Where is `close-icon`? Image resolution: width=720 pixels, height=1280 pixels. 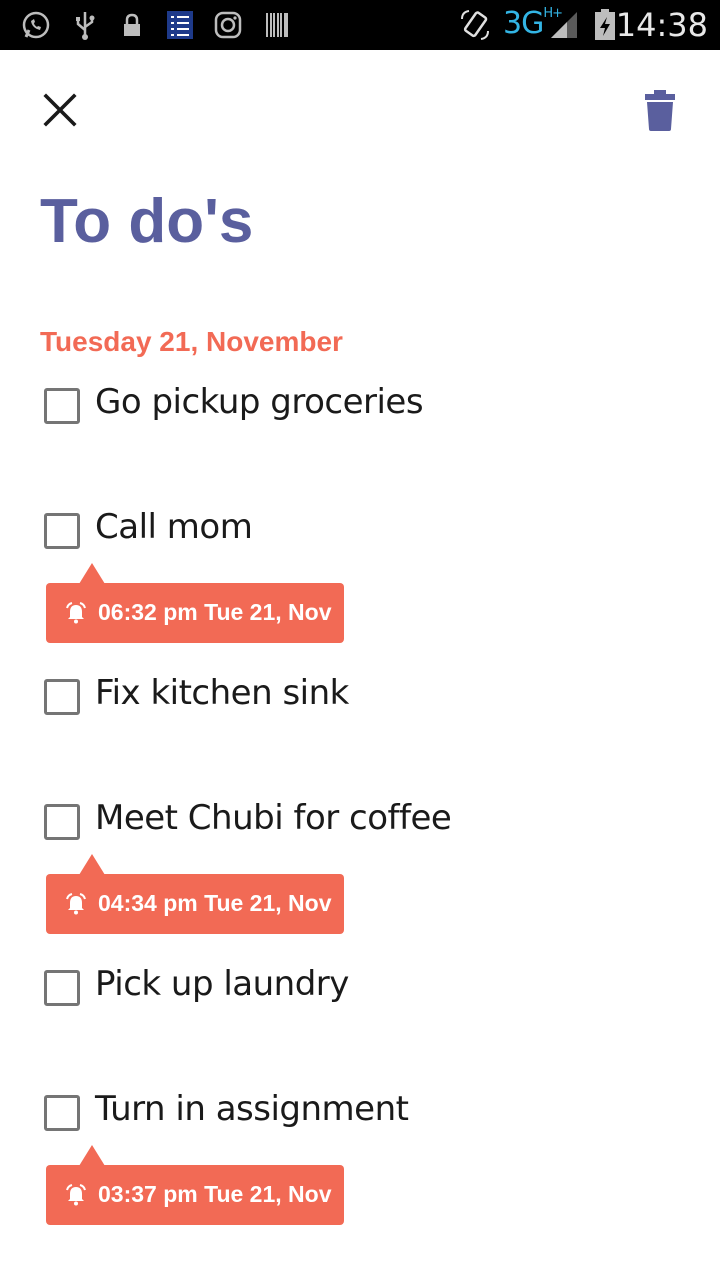 close-icon is located at coordinates (60, 110).